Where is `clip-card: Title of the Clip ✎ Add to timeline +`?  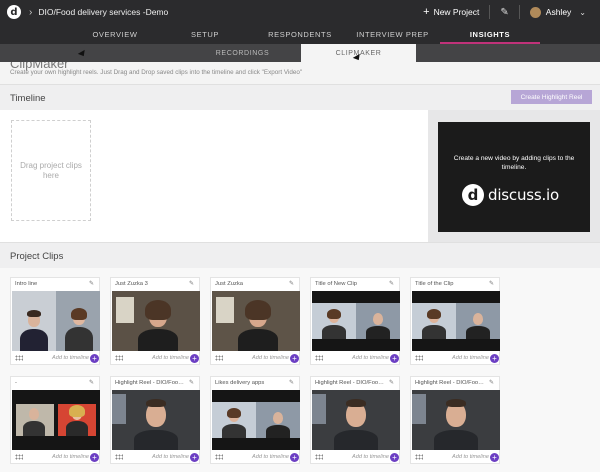
clip-card: Title of the Clip ✎ Add to timeline + is located at coordinates (455, 321).